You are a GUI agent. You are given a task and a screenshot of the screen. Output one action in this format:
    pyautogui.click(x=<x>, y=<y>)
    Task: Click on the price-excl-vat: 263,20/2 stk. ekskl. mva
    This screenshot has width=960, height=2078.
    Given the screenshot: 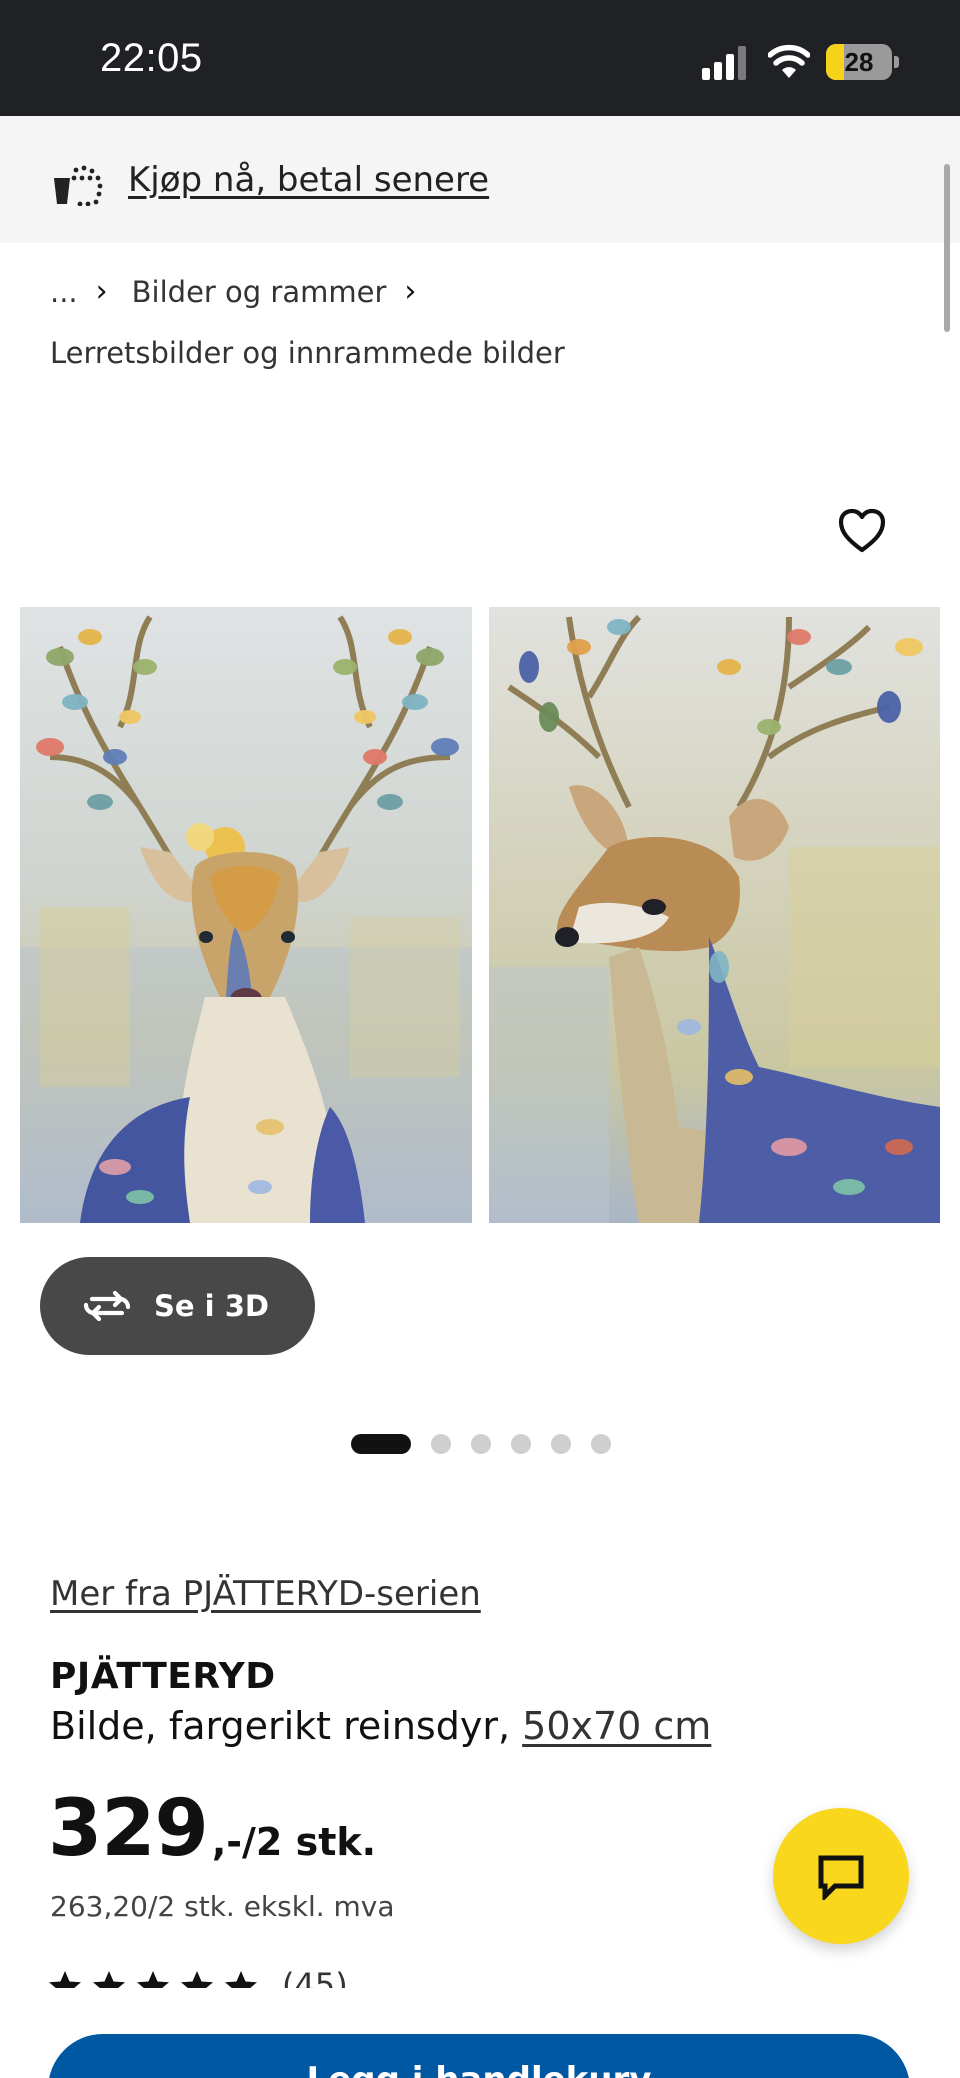 What is the action you would take?
    pyautogui.click(x=222, y=1906)
    